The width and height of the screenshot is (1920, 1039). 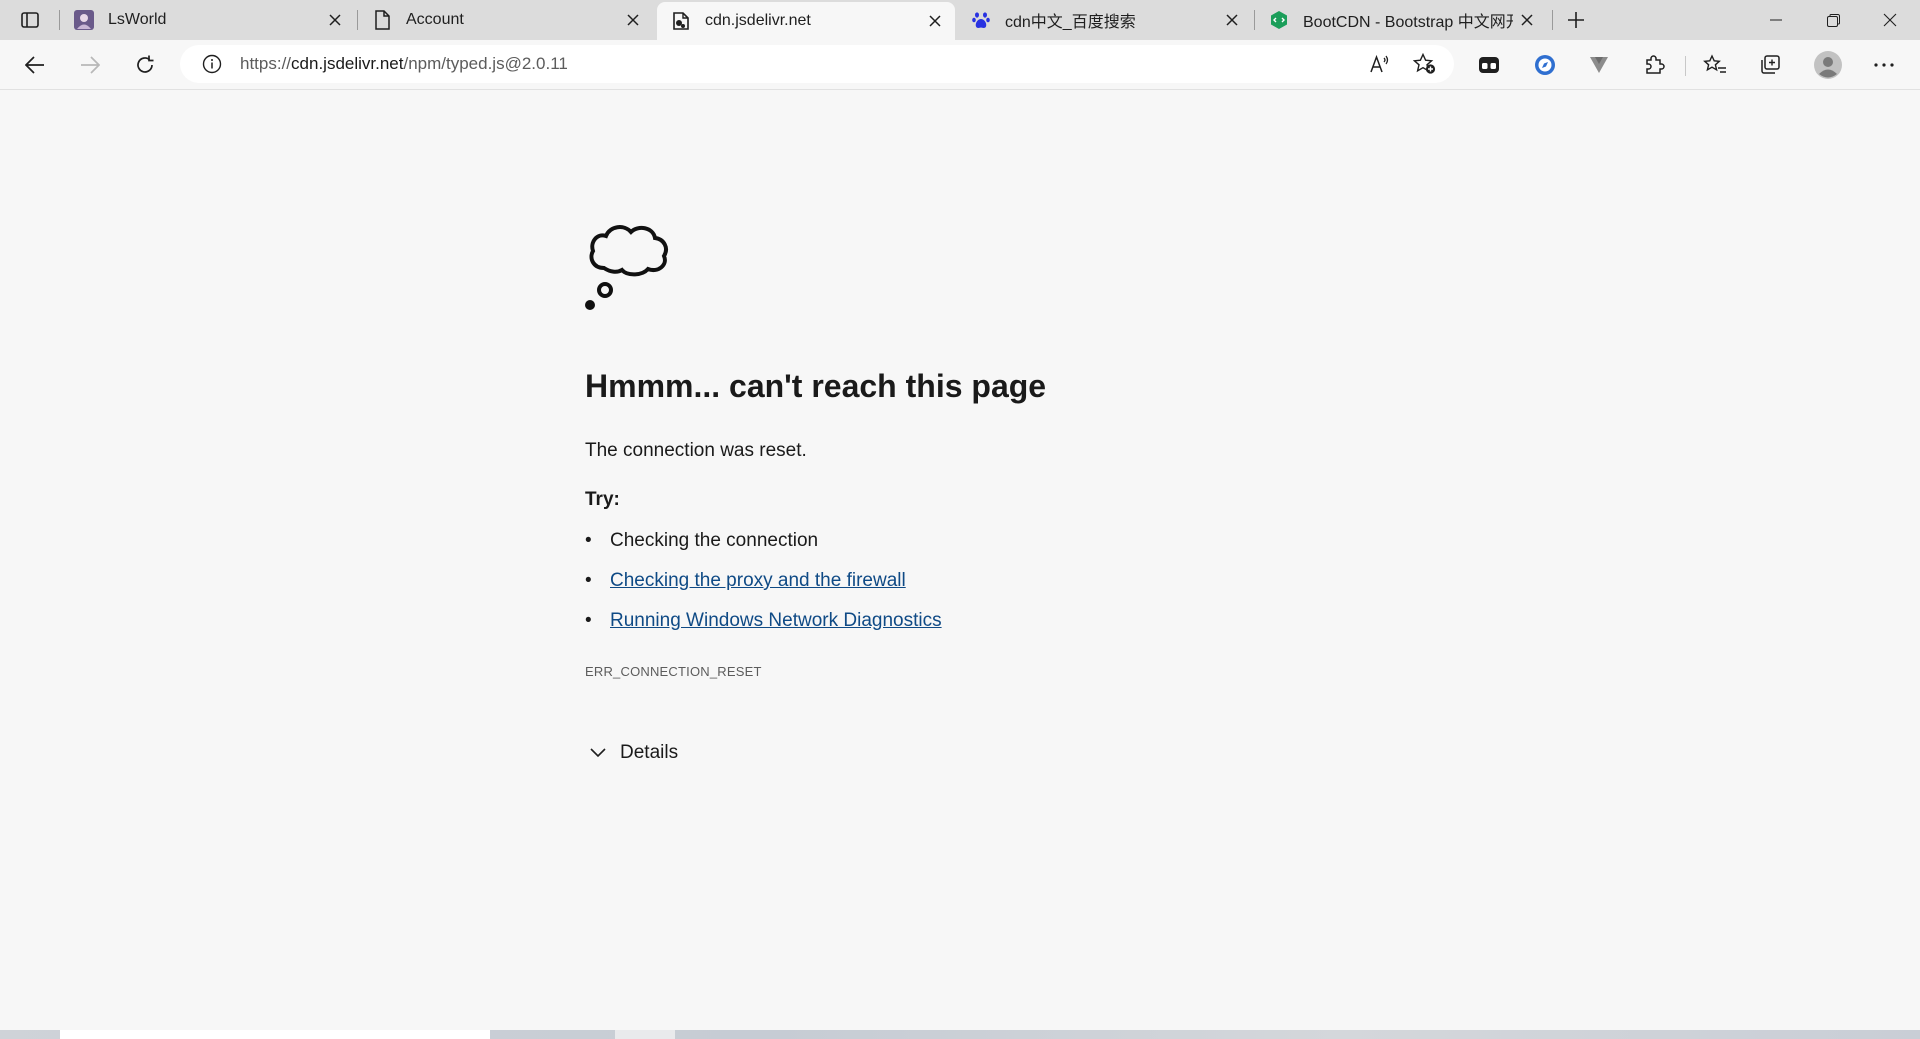 What do you see at coordinates (1279, 20) in the screenshot?
I see `bootcdn-icon` at bounding box center [1279, 20].